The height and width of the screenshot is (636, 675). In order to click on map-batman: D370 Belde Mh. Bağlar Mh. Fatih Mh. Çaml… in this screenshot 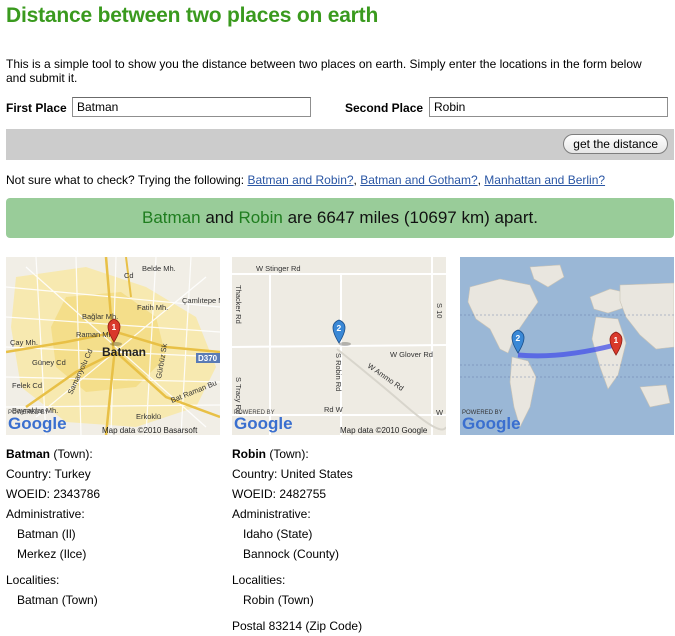, I will do `click(113, 346)`.